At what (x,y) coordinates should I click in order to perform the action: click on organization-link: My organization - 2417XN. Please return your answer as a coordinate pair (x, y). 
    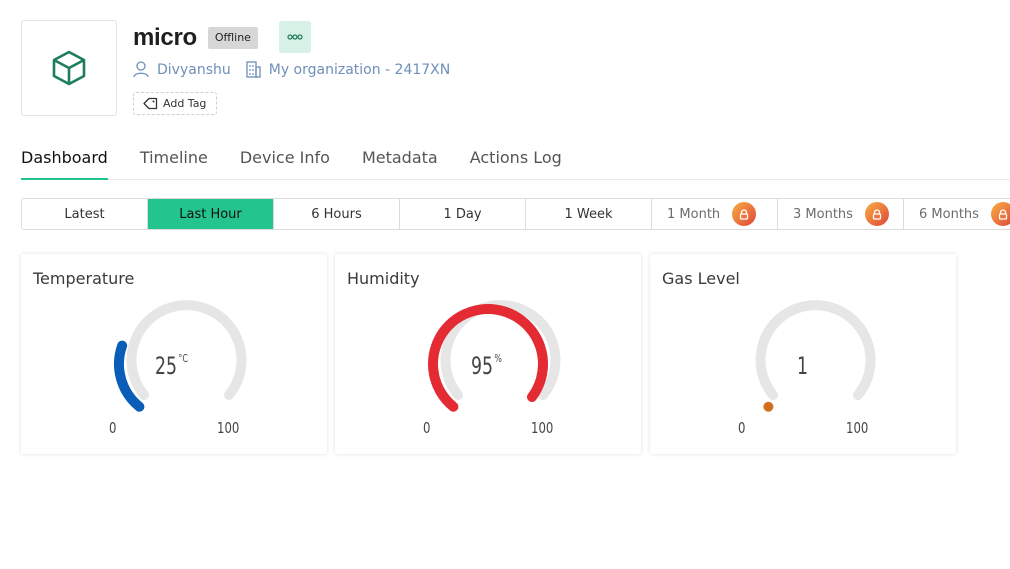
    Looking at the image, I should click on (360, 70).